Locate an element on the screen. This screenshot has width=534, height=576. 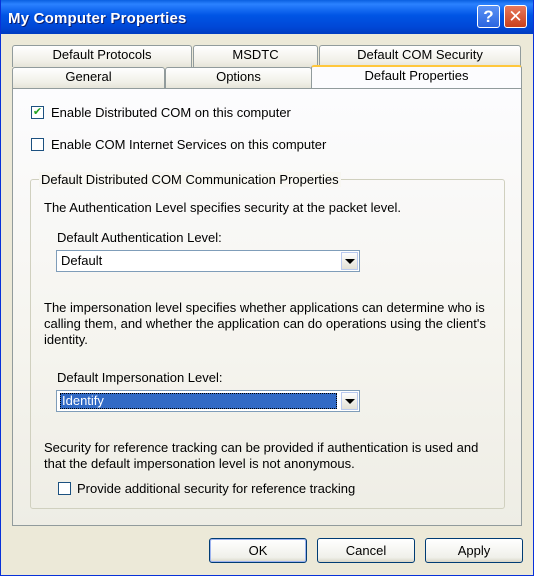
ok-button: OK is located at coordinates (258, 550).